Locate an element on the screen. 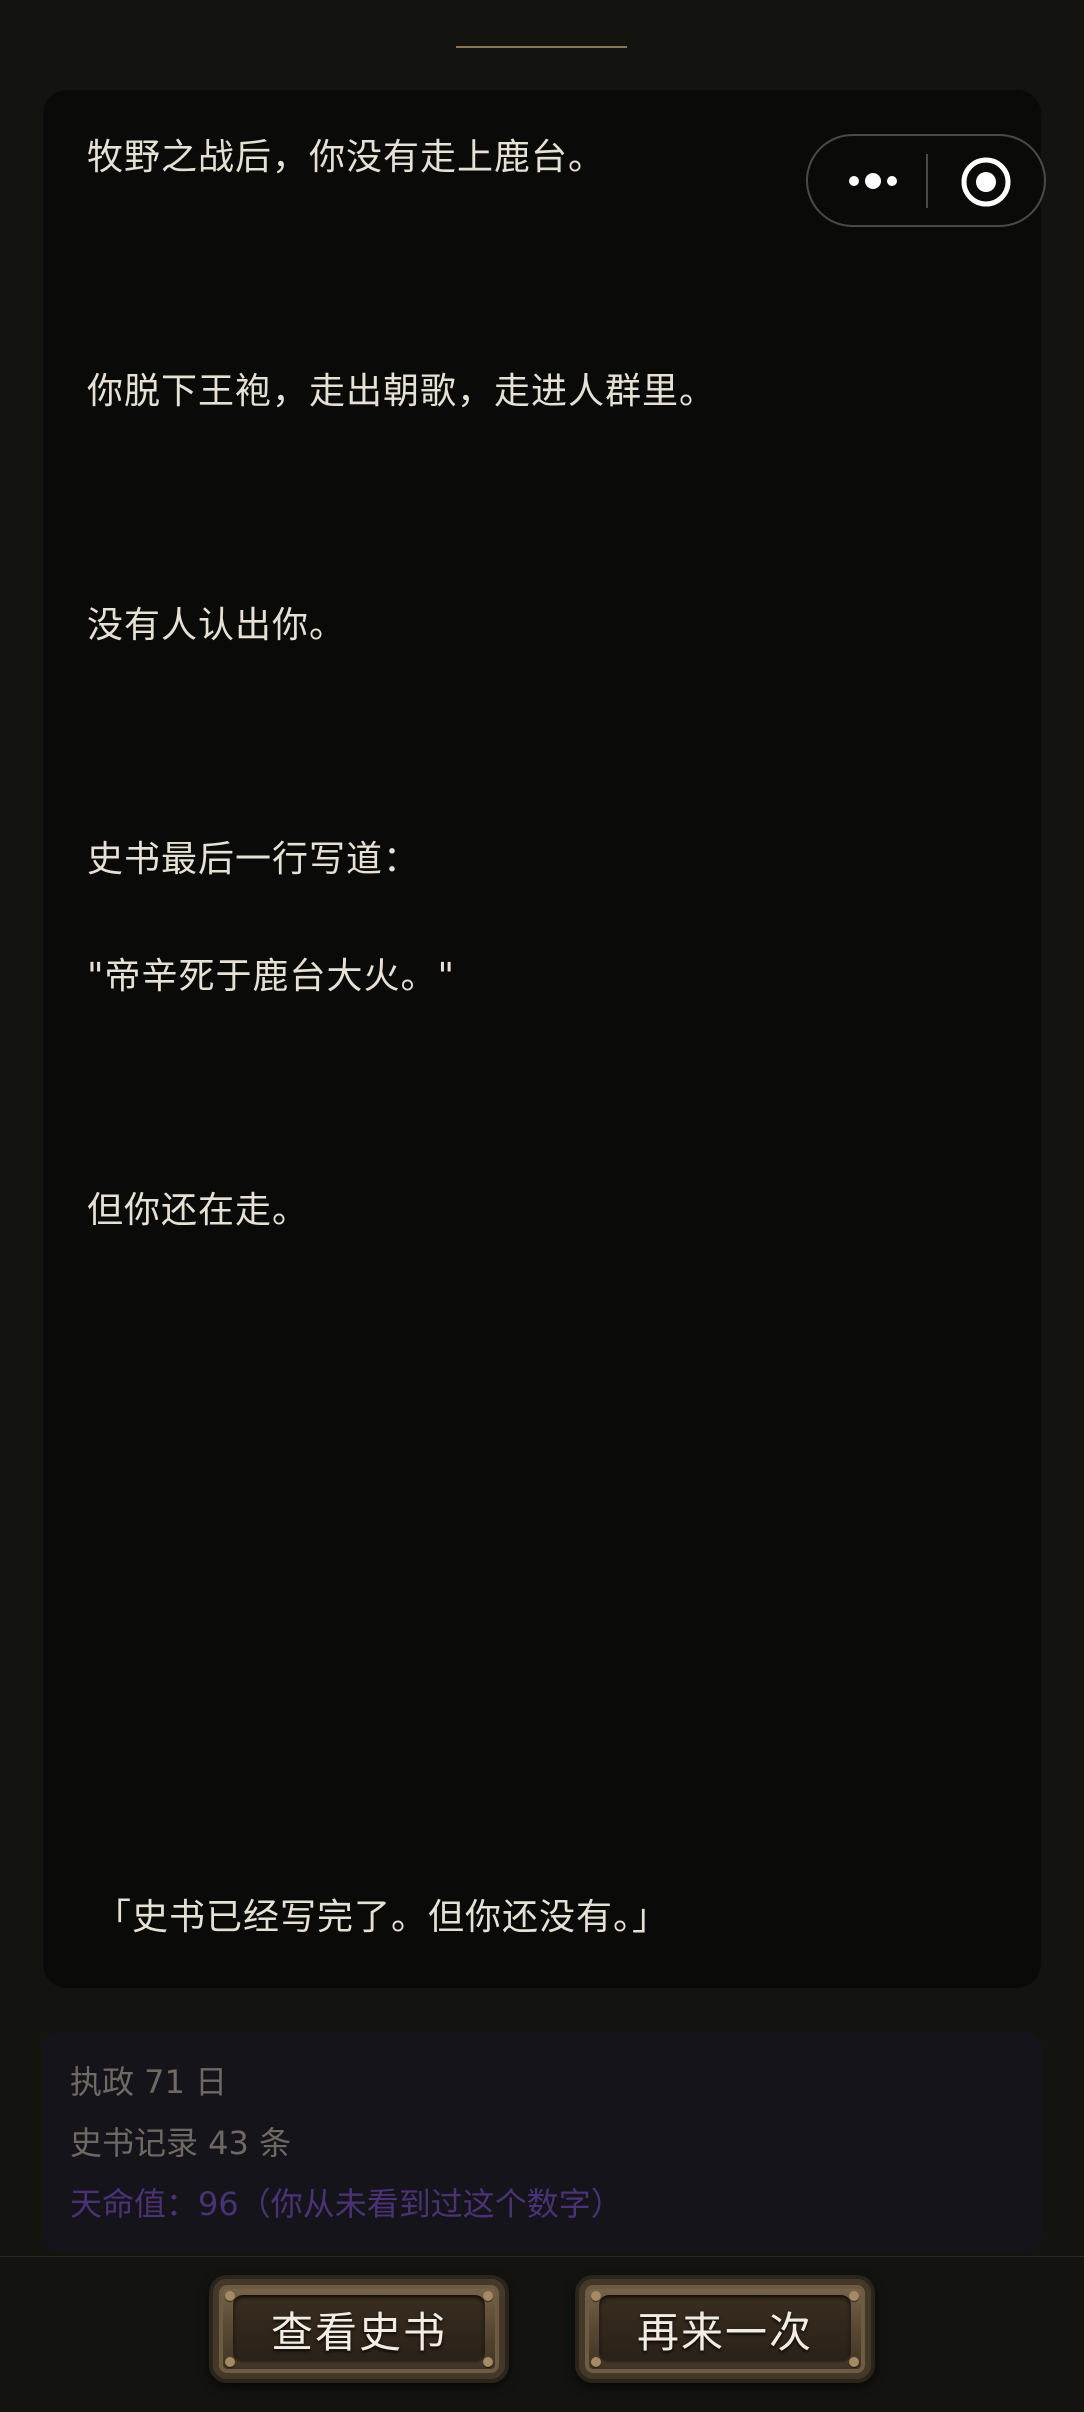 This screenshot has height=2412, width=1084. more-dots-icon is located at coordinates (886, 181).